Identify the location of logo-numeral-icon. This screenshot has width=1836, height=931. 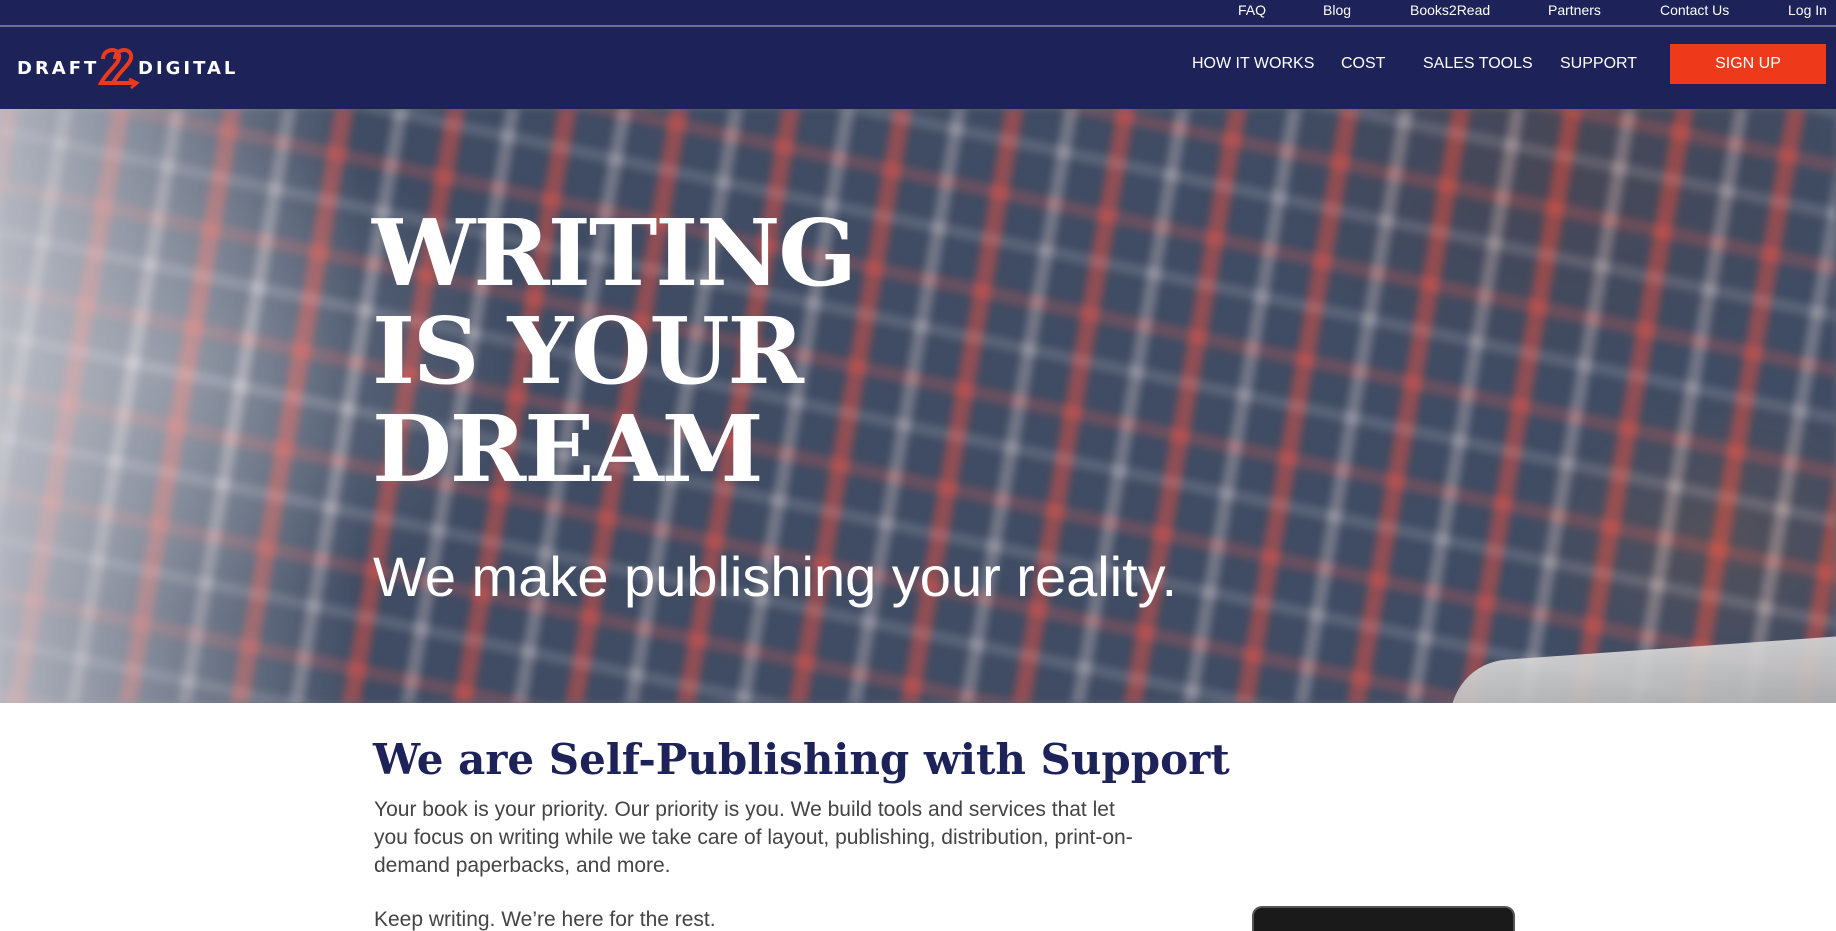
(118, 68).